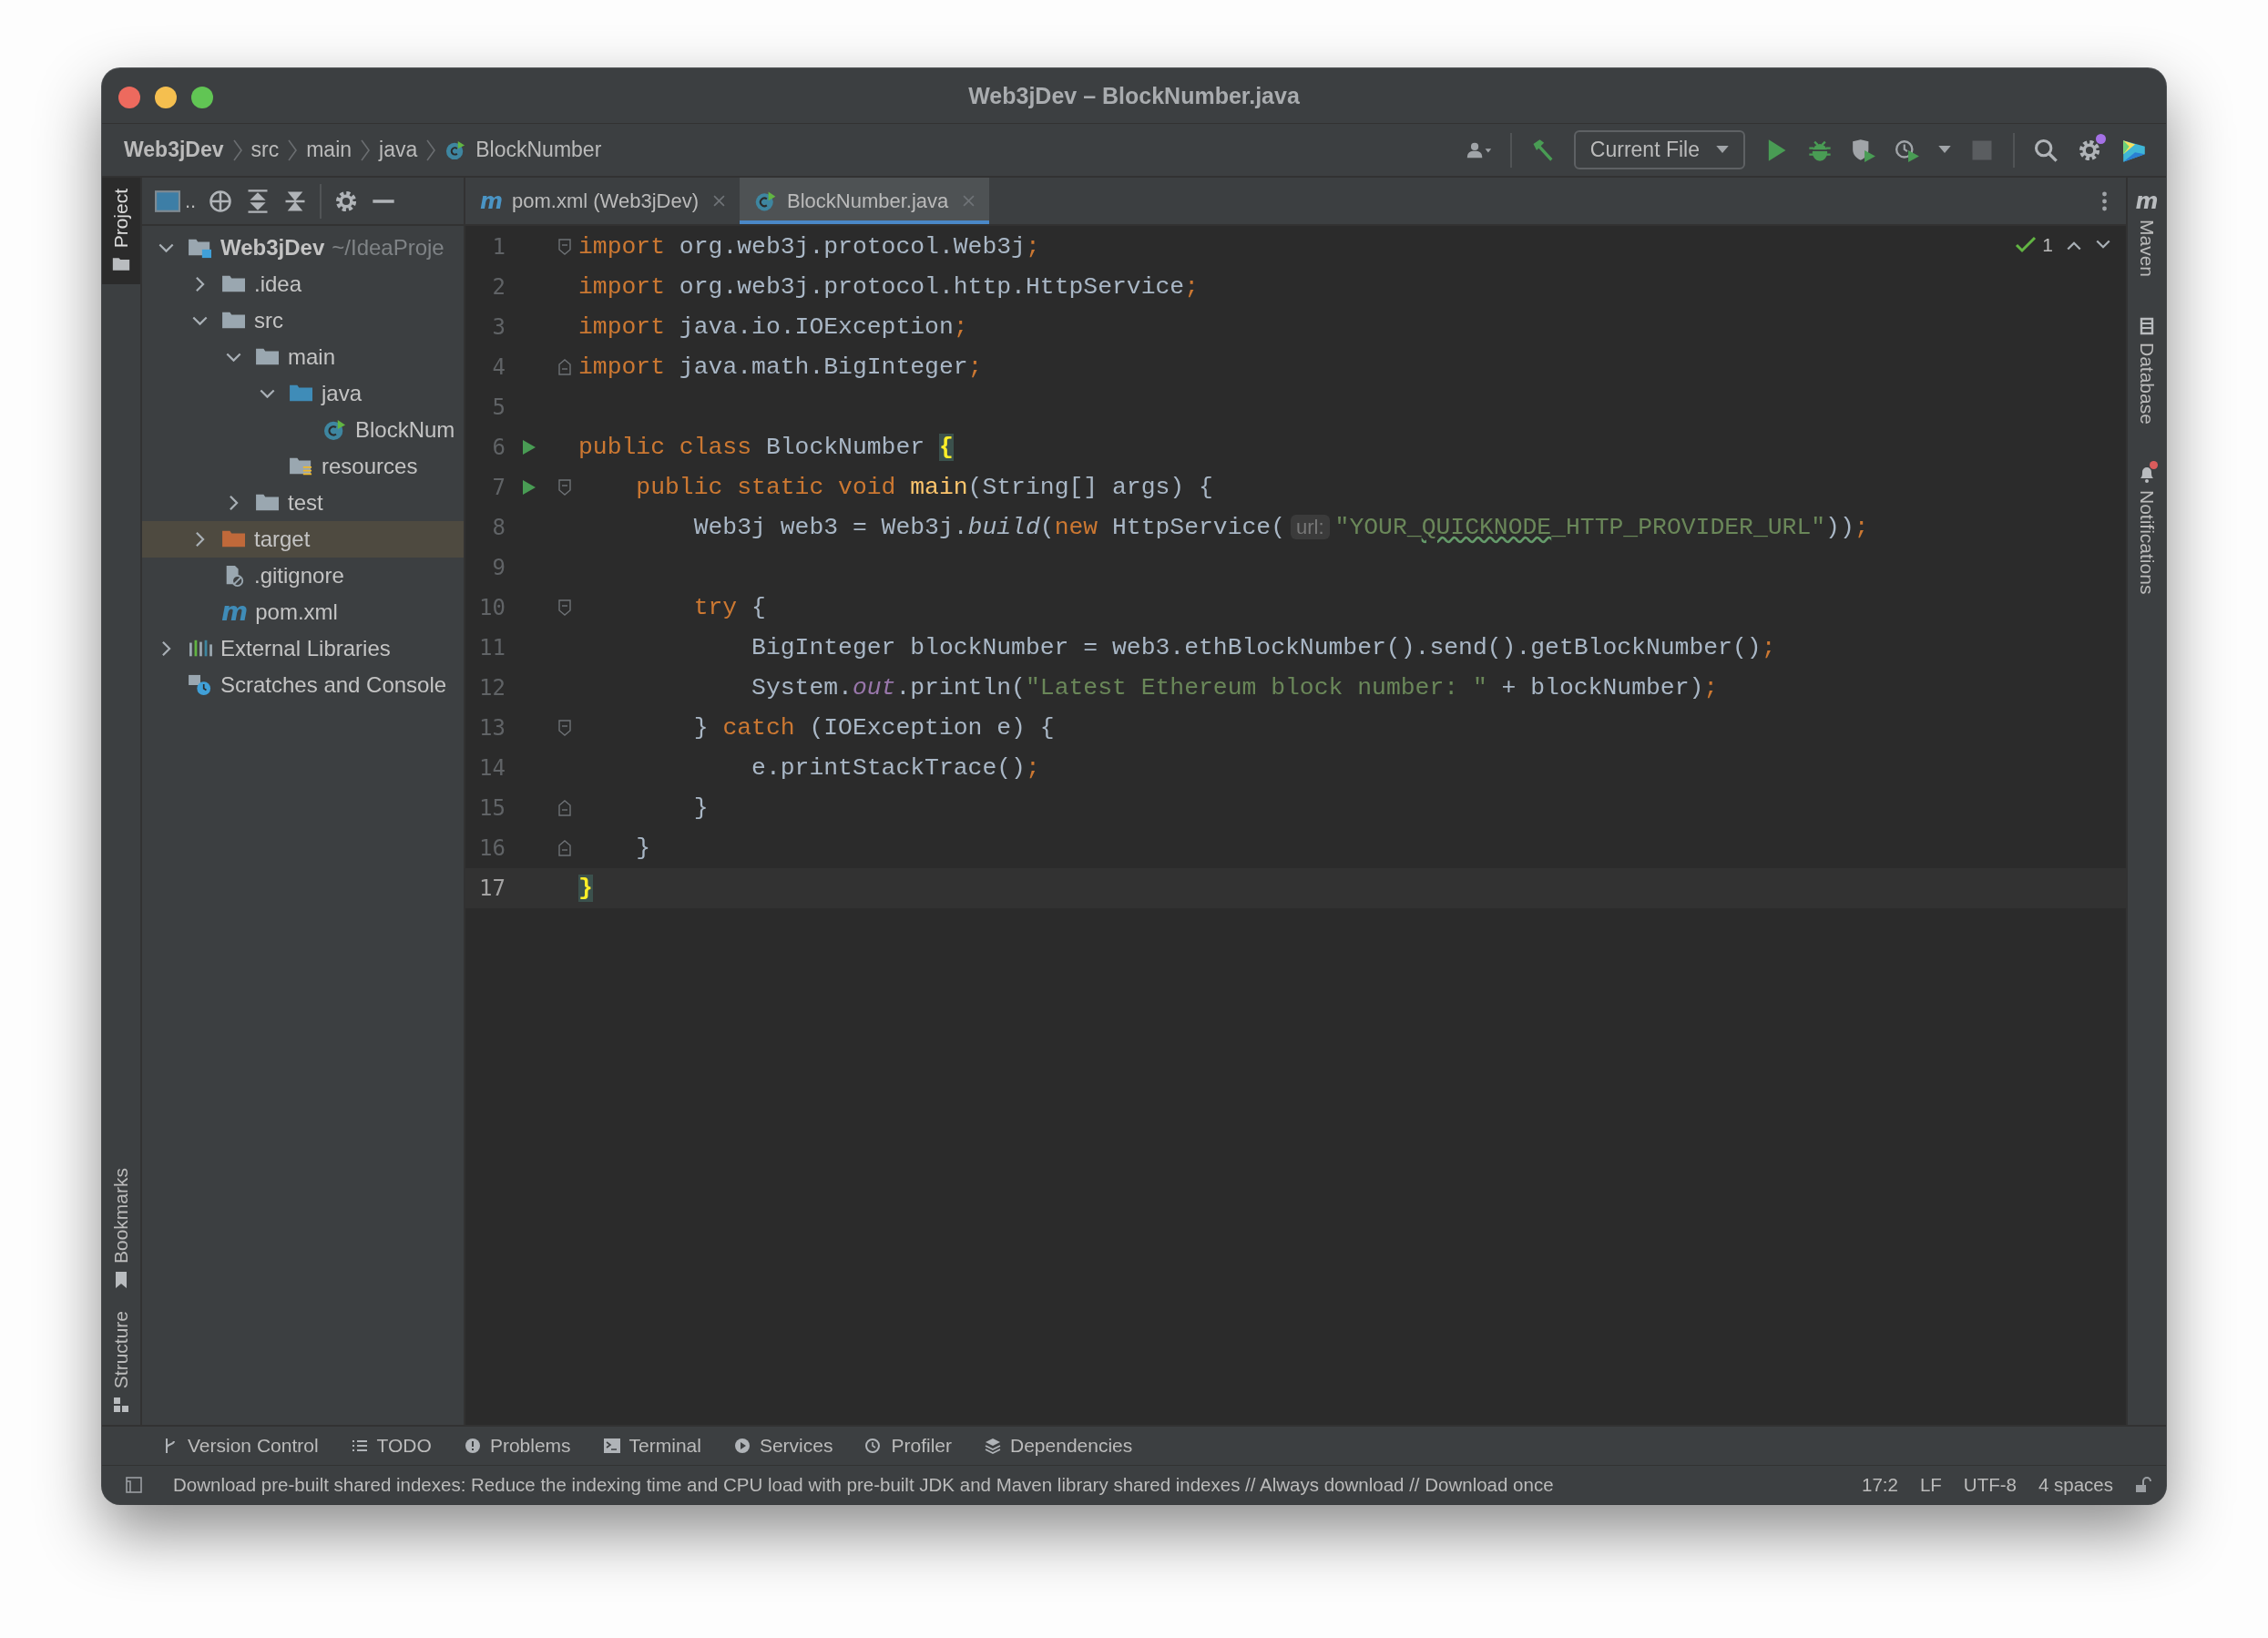 This screenshot has width=2268, height=1638. Describe the element at coordinates (299, 576) in the screenshot. I see `tree-item-label: .gitignore` at that location.